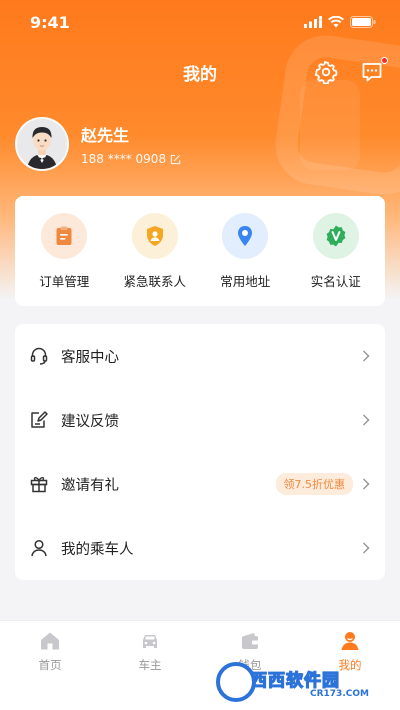 Image resolution: width=400 pixels, height=710 pixels. I want to click on menu-item-label: 邀请有礼, so click(90, 485).